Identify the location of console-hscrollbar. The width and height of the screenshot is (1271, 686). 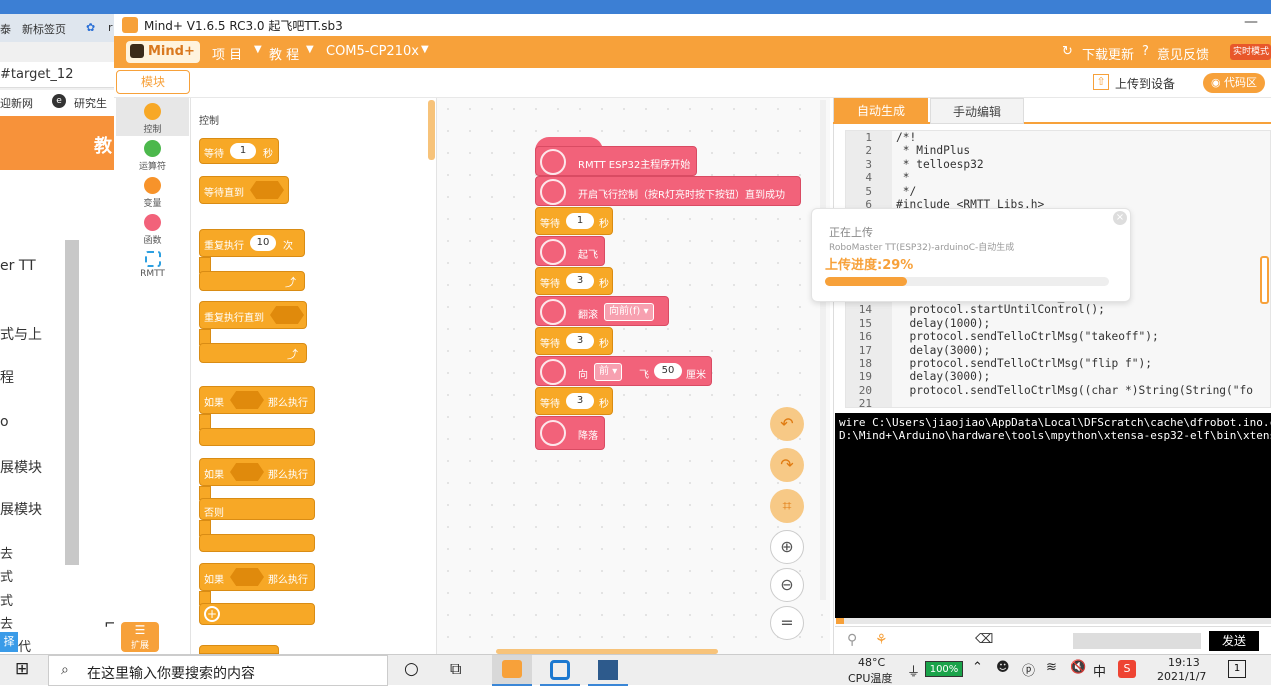
(1053, 621).